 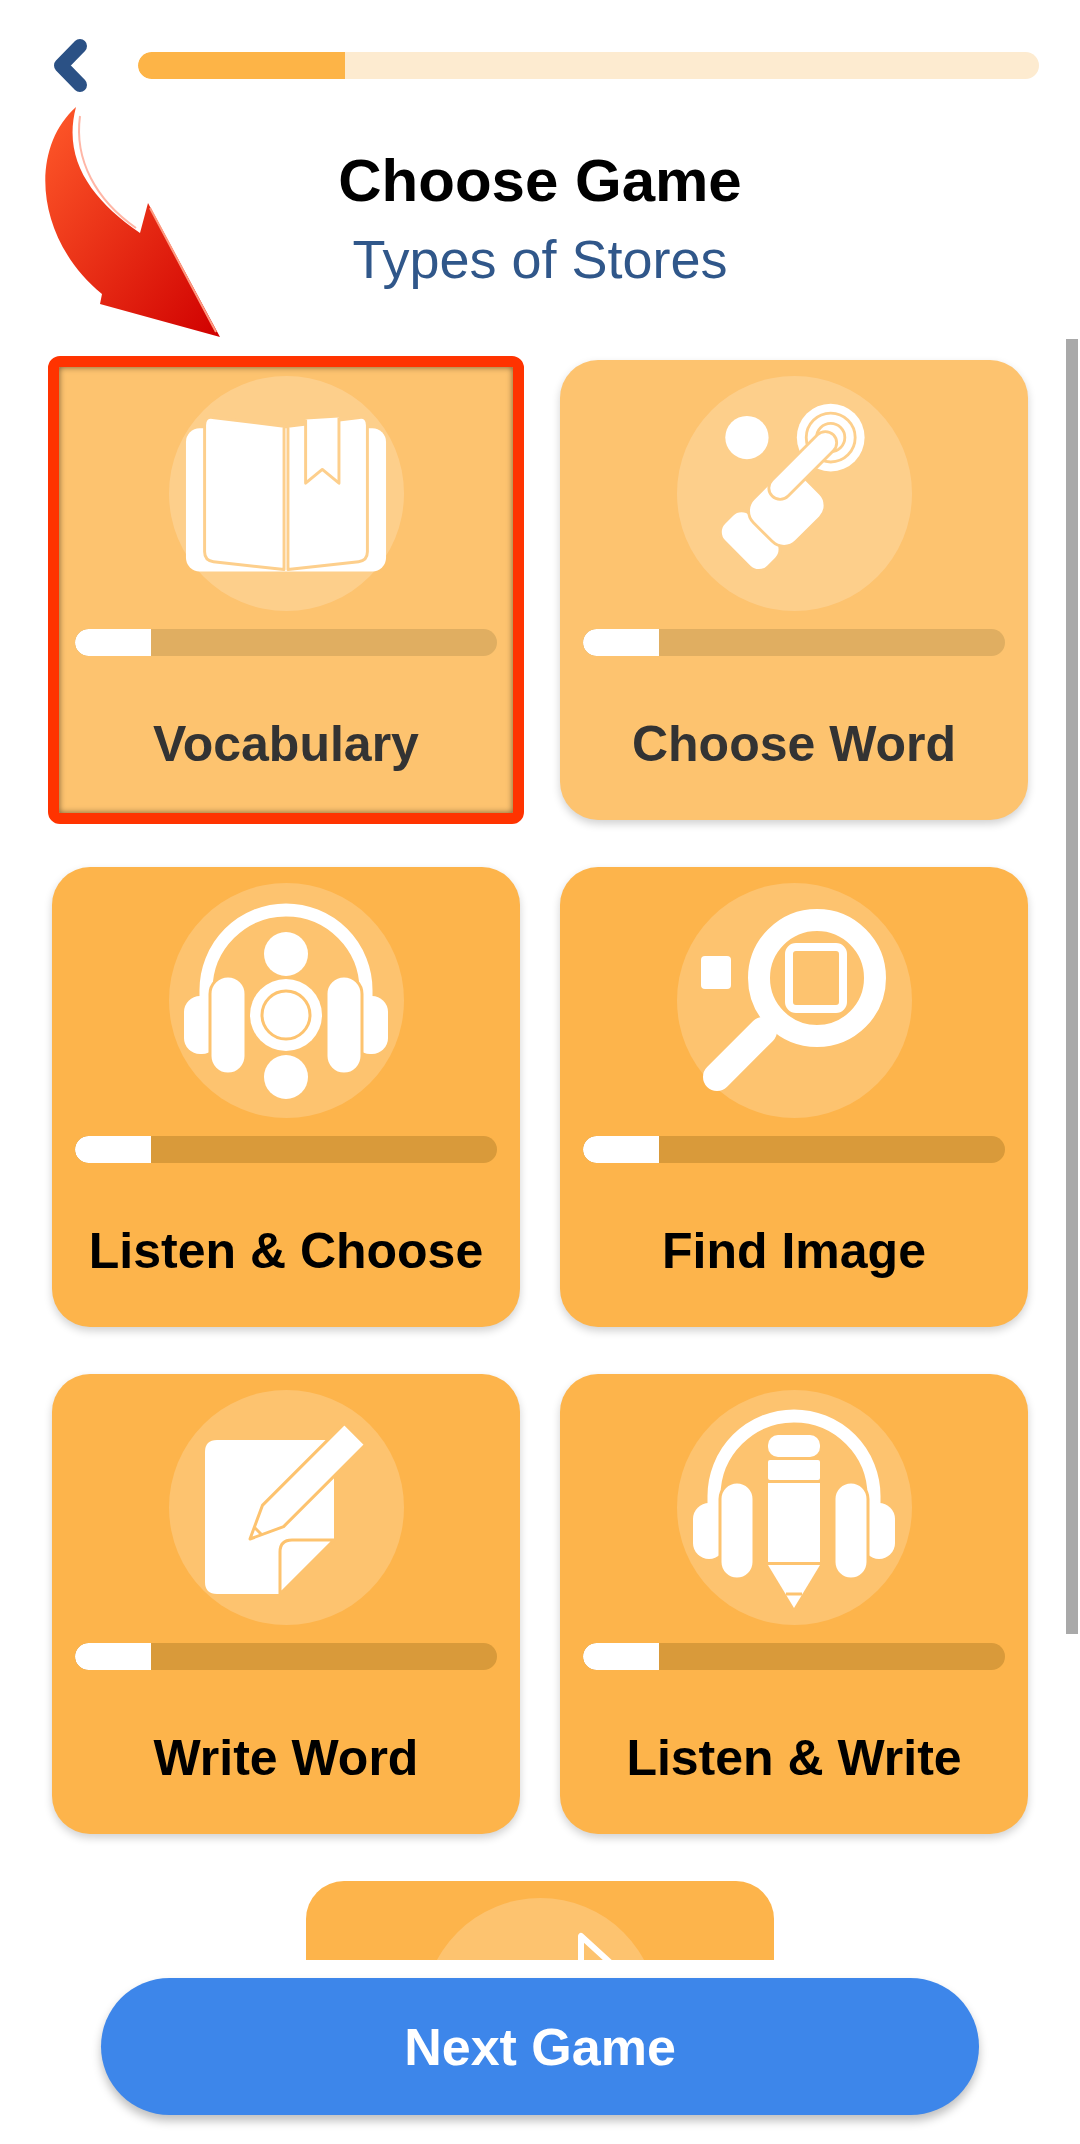 I want to click on back-icon, so click(x=70, y=65).